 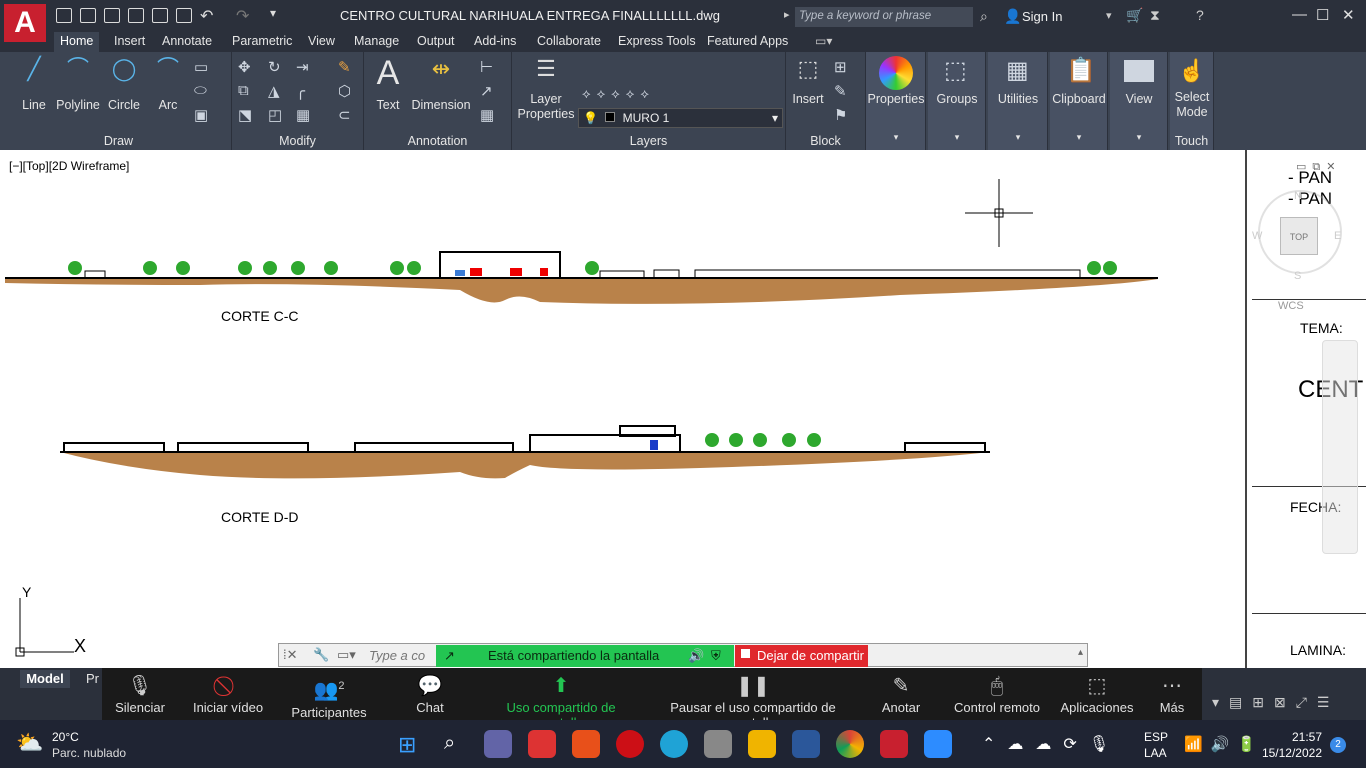 What do you see at coordinates (244, 67) in the screenshot?
I see `move-icon: ✥` at bounding box center [244, 67].